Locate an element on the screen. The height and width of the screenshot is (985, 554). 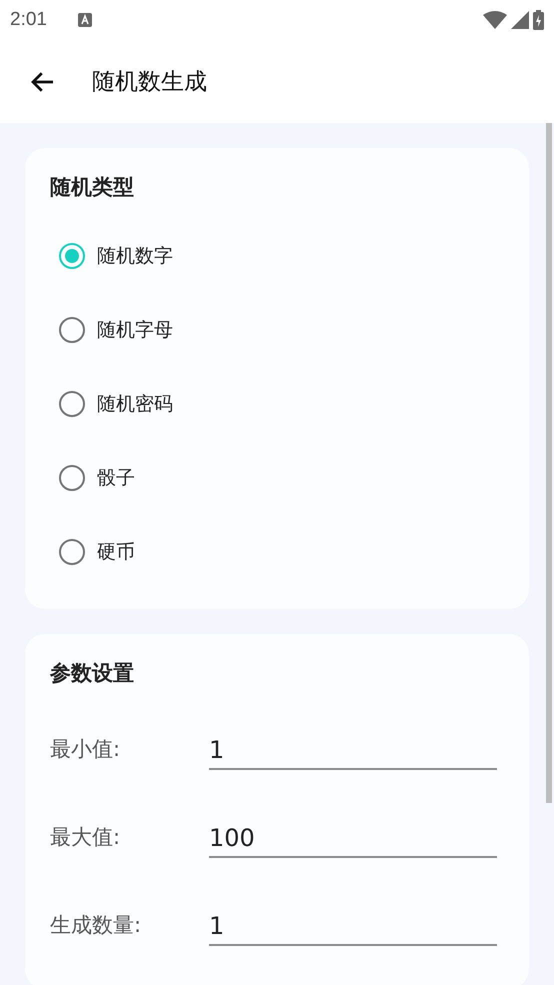
radio-label: 随机密码 is located at coordinates (135, 404).